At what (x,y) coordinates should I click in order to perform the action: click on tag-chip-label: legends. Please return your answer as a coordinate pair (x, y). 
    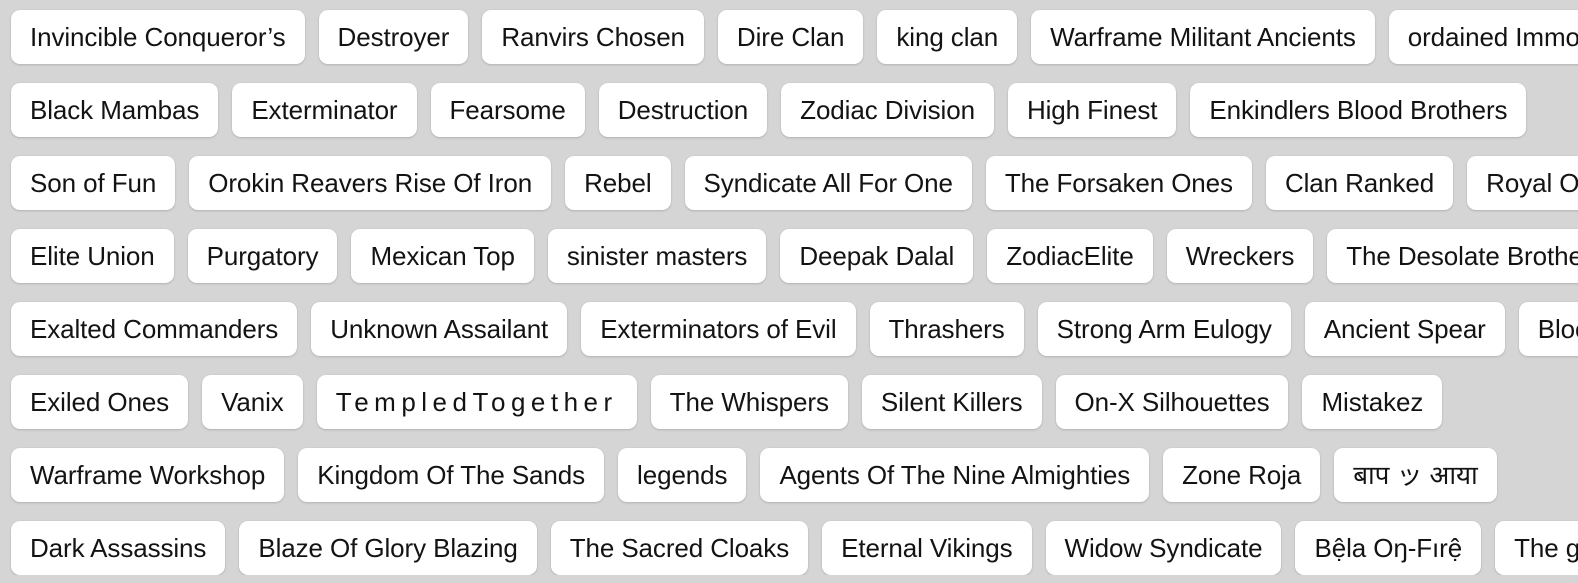
    Looking at the image, I should click on (682, 475).